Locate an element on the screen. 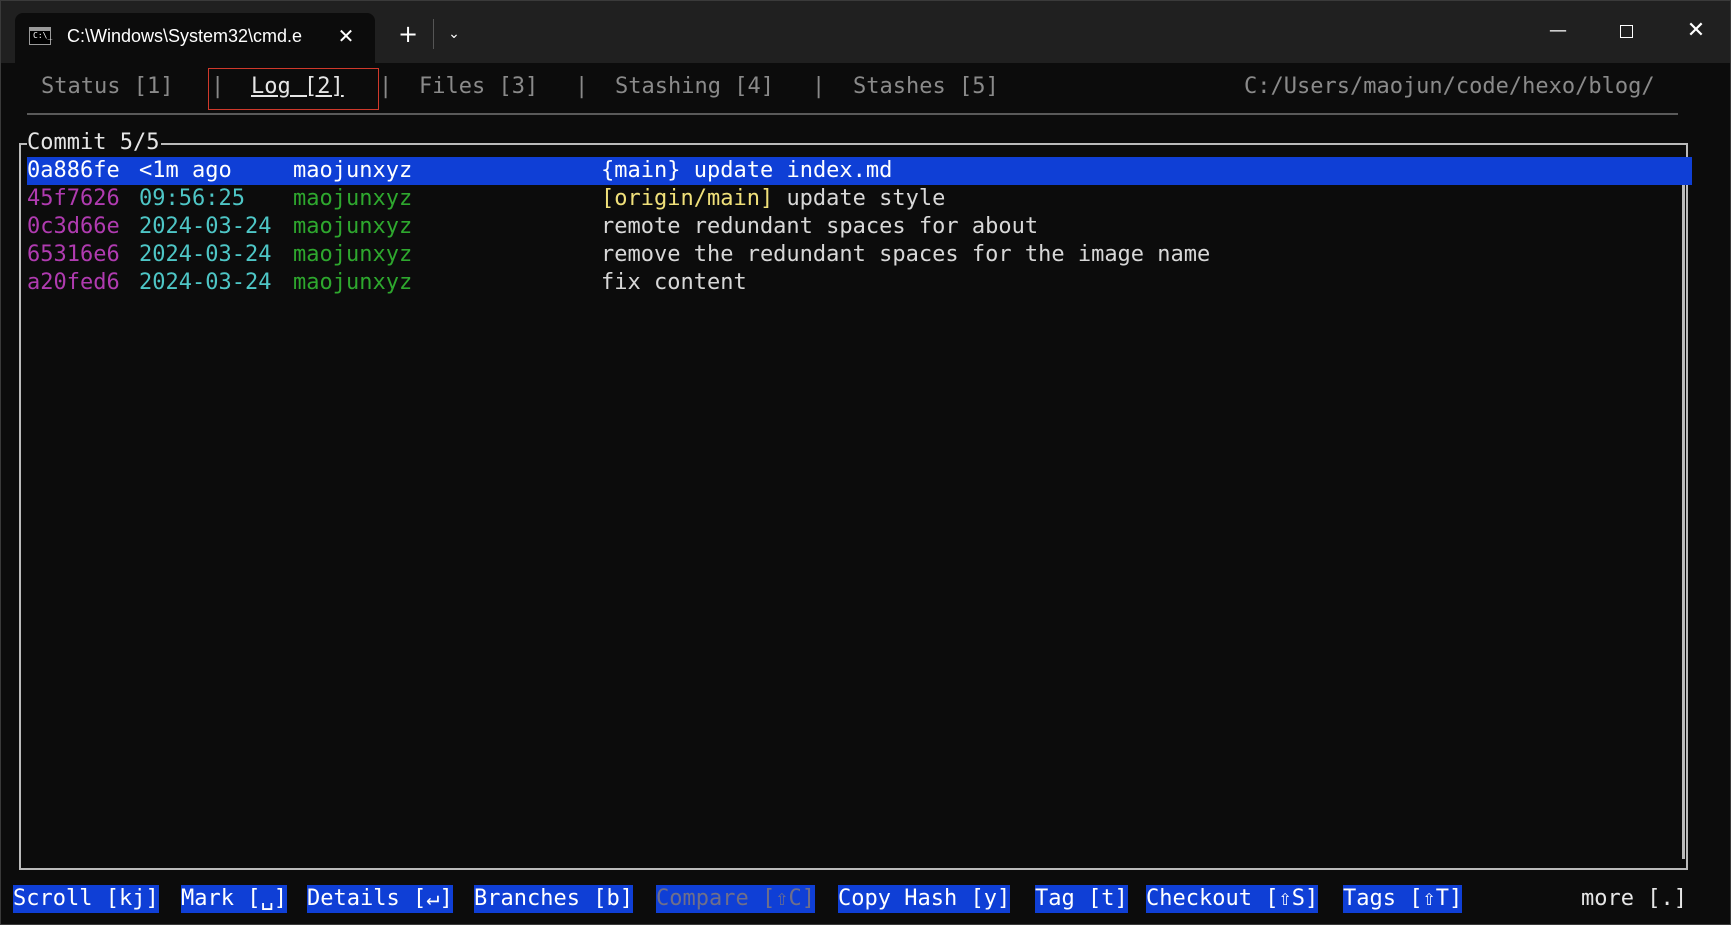 The image size is (1731, 925). key-compare: Compare [⇧C] is located at coordinates (735, 899).